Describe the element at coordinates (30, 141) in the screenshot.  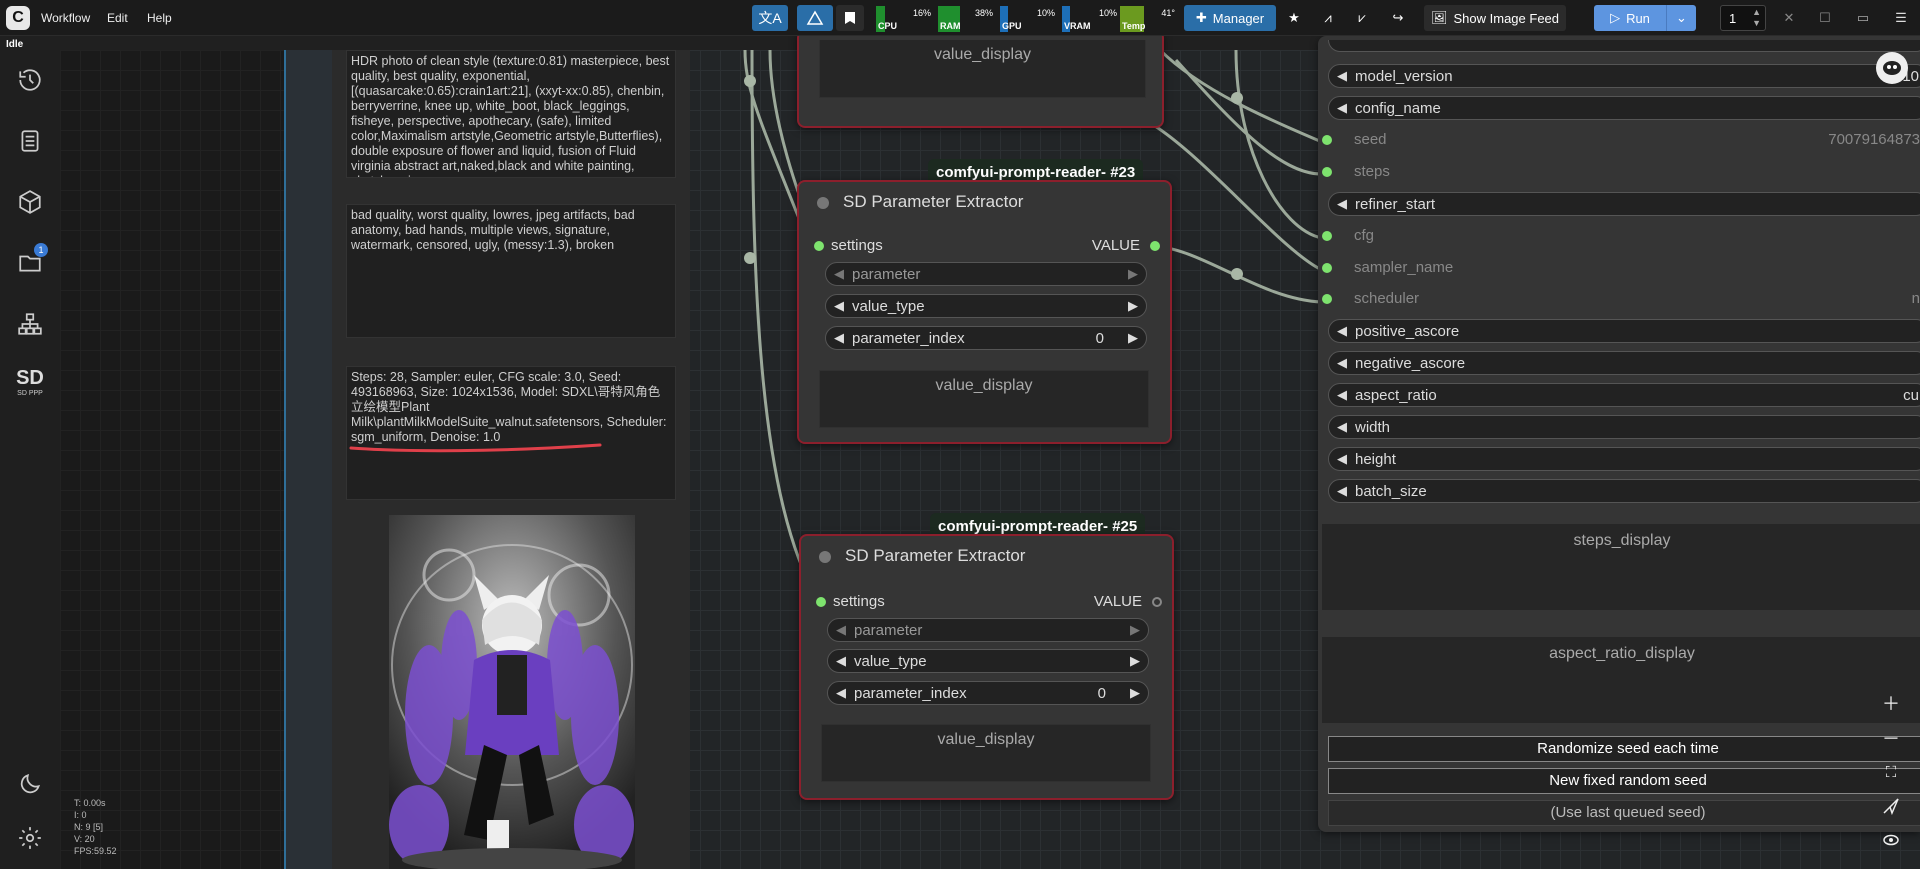
I see `queue-list-icon` at that location.